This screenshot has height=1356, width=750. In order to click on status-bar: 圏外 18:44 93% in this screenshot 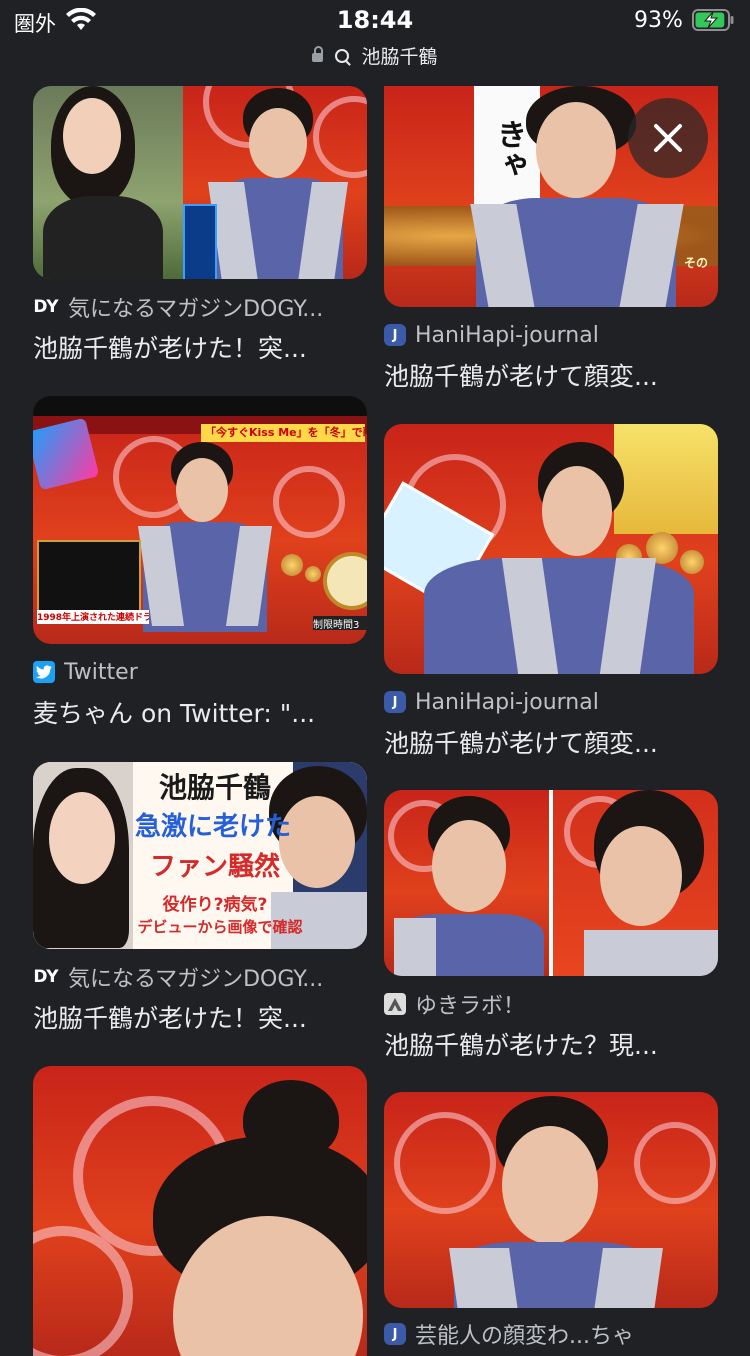, I will do `click(375, 22)`.